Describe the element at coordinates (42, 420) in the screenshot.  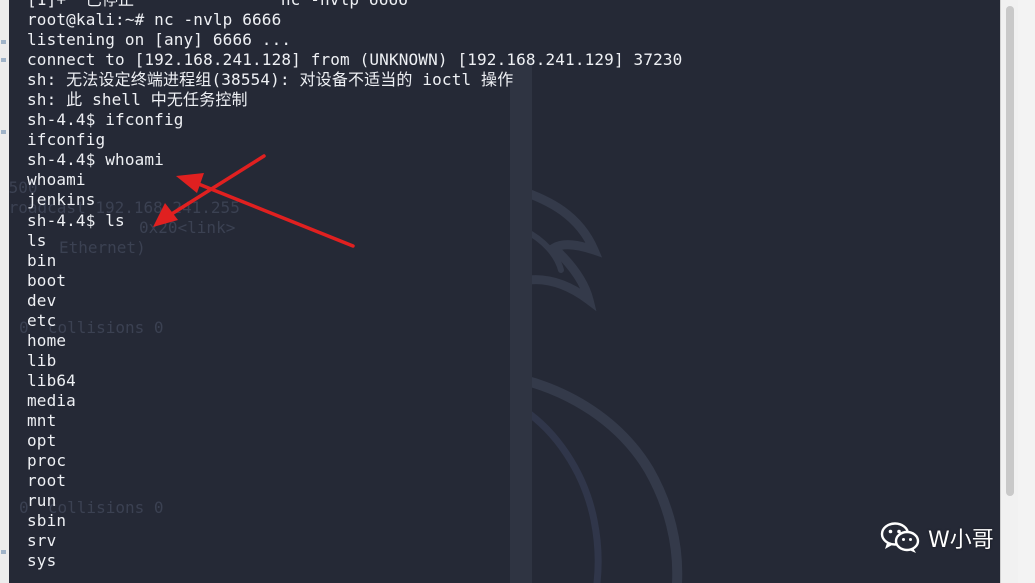
I see `terminal-line: mnt` at that location.